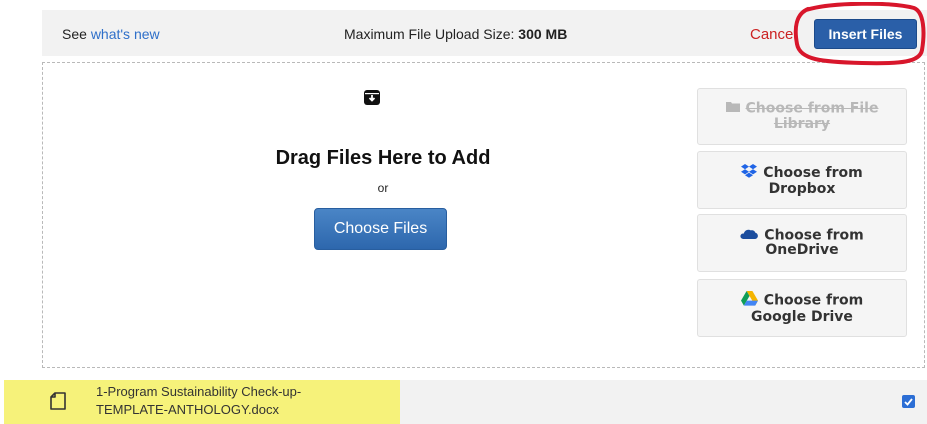  I want to click on document-icon, so click(58, 401).